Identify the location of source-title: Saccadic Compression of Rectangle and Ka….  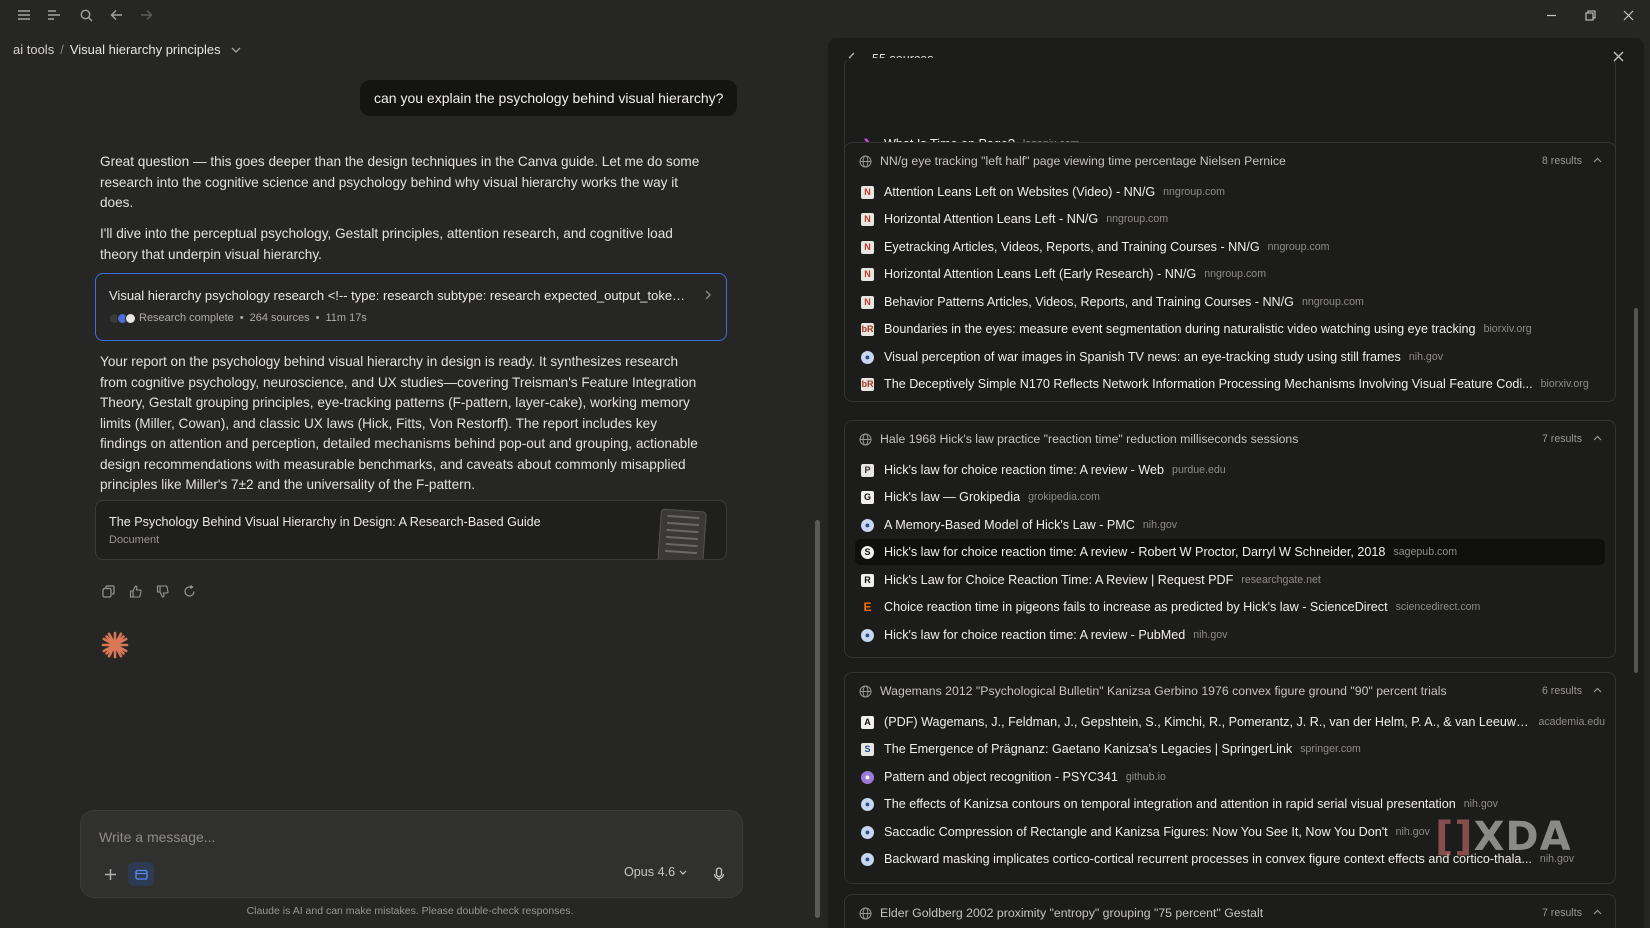
(1136, 832).